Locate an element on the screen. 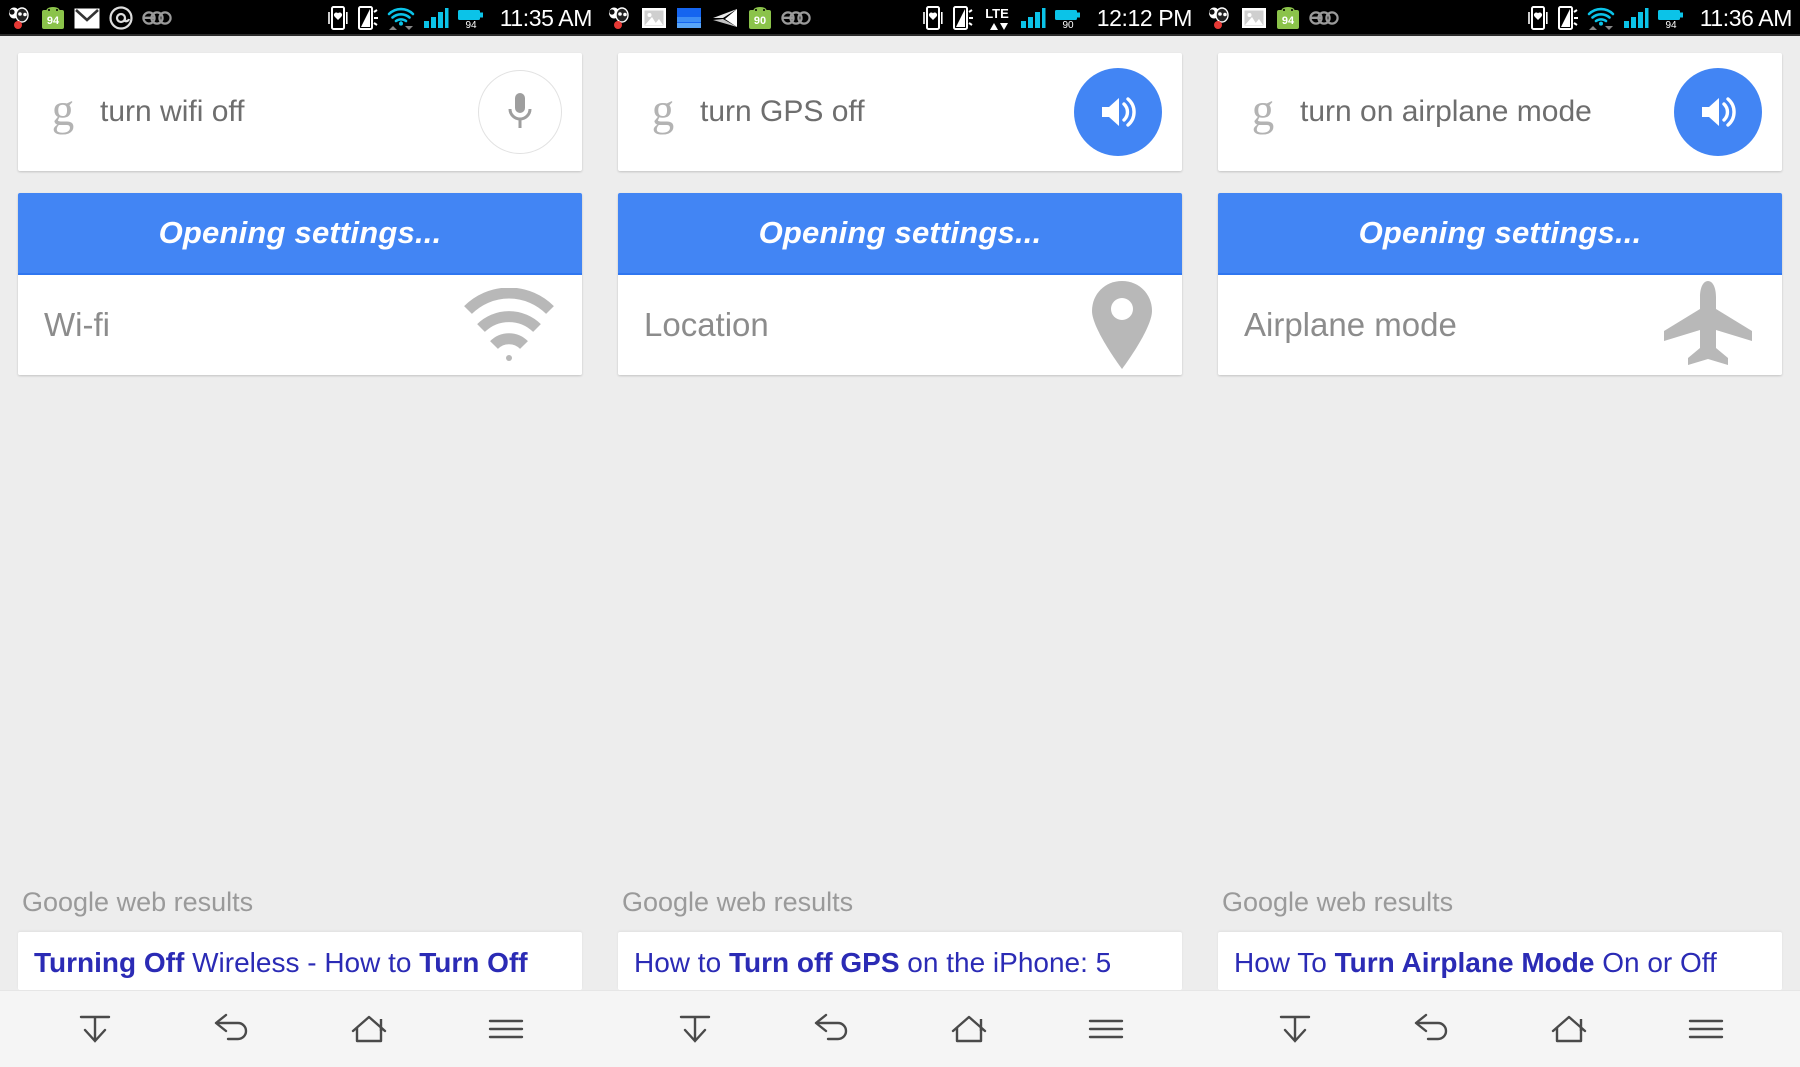 The image size is (1800, 1067). setting-row-airplane: Airplane mode is located at coordinates (1500, 325).